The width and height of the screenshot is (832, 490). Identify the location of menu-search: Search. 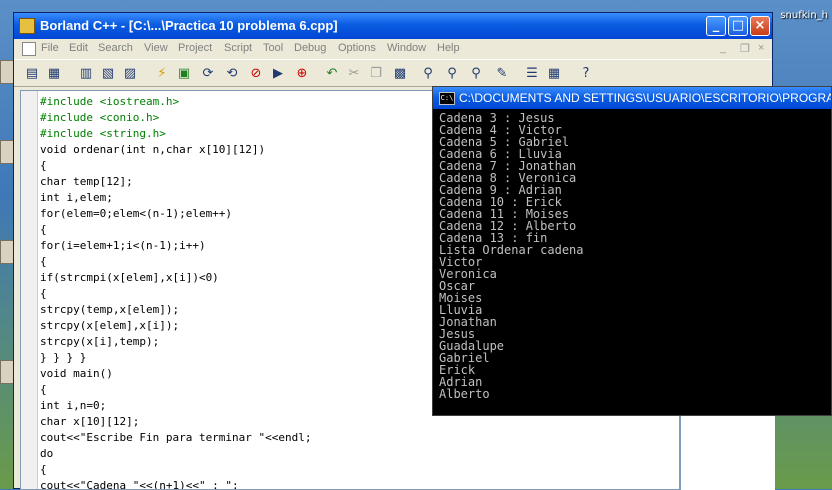
(115, 48).